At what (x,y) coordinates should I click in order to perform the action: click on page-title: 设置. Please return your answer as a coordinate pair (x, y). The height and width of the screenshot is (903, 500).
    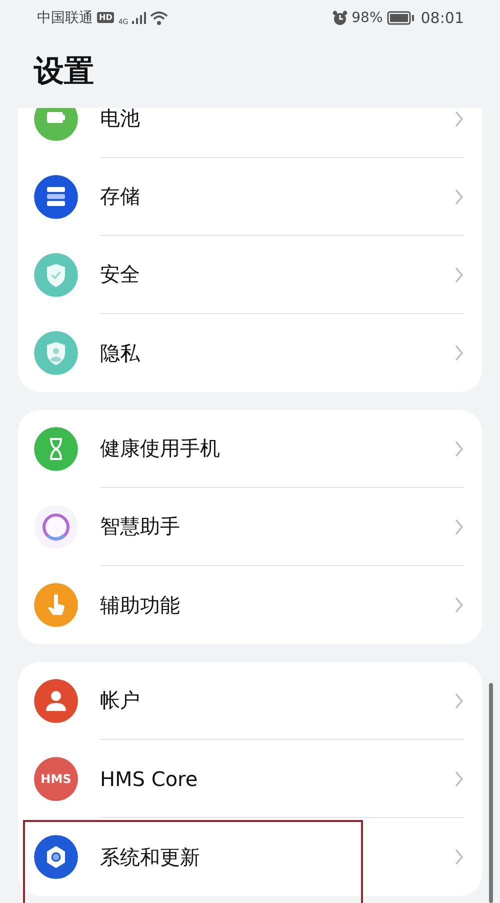
    Looking at the image, I should click on (63, 72).